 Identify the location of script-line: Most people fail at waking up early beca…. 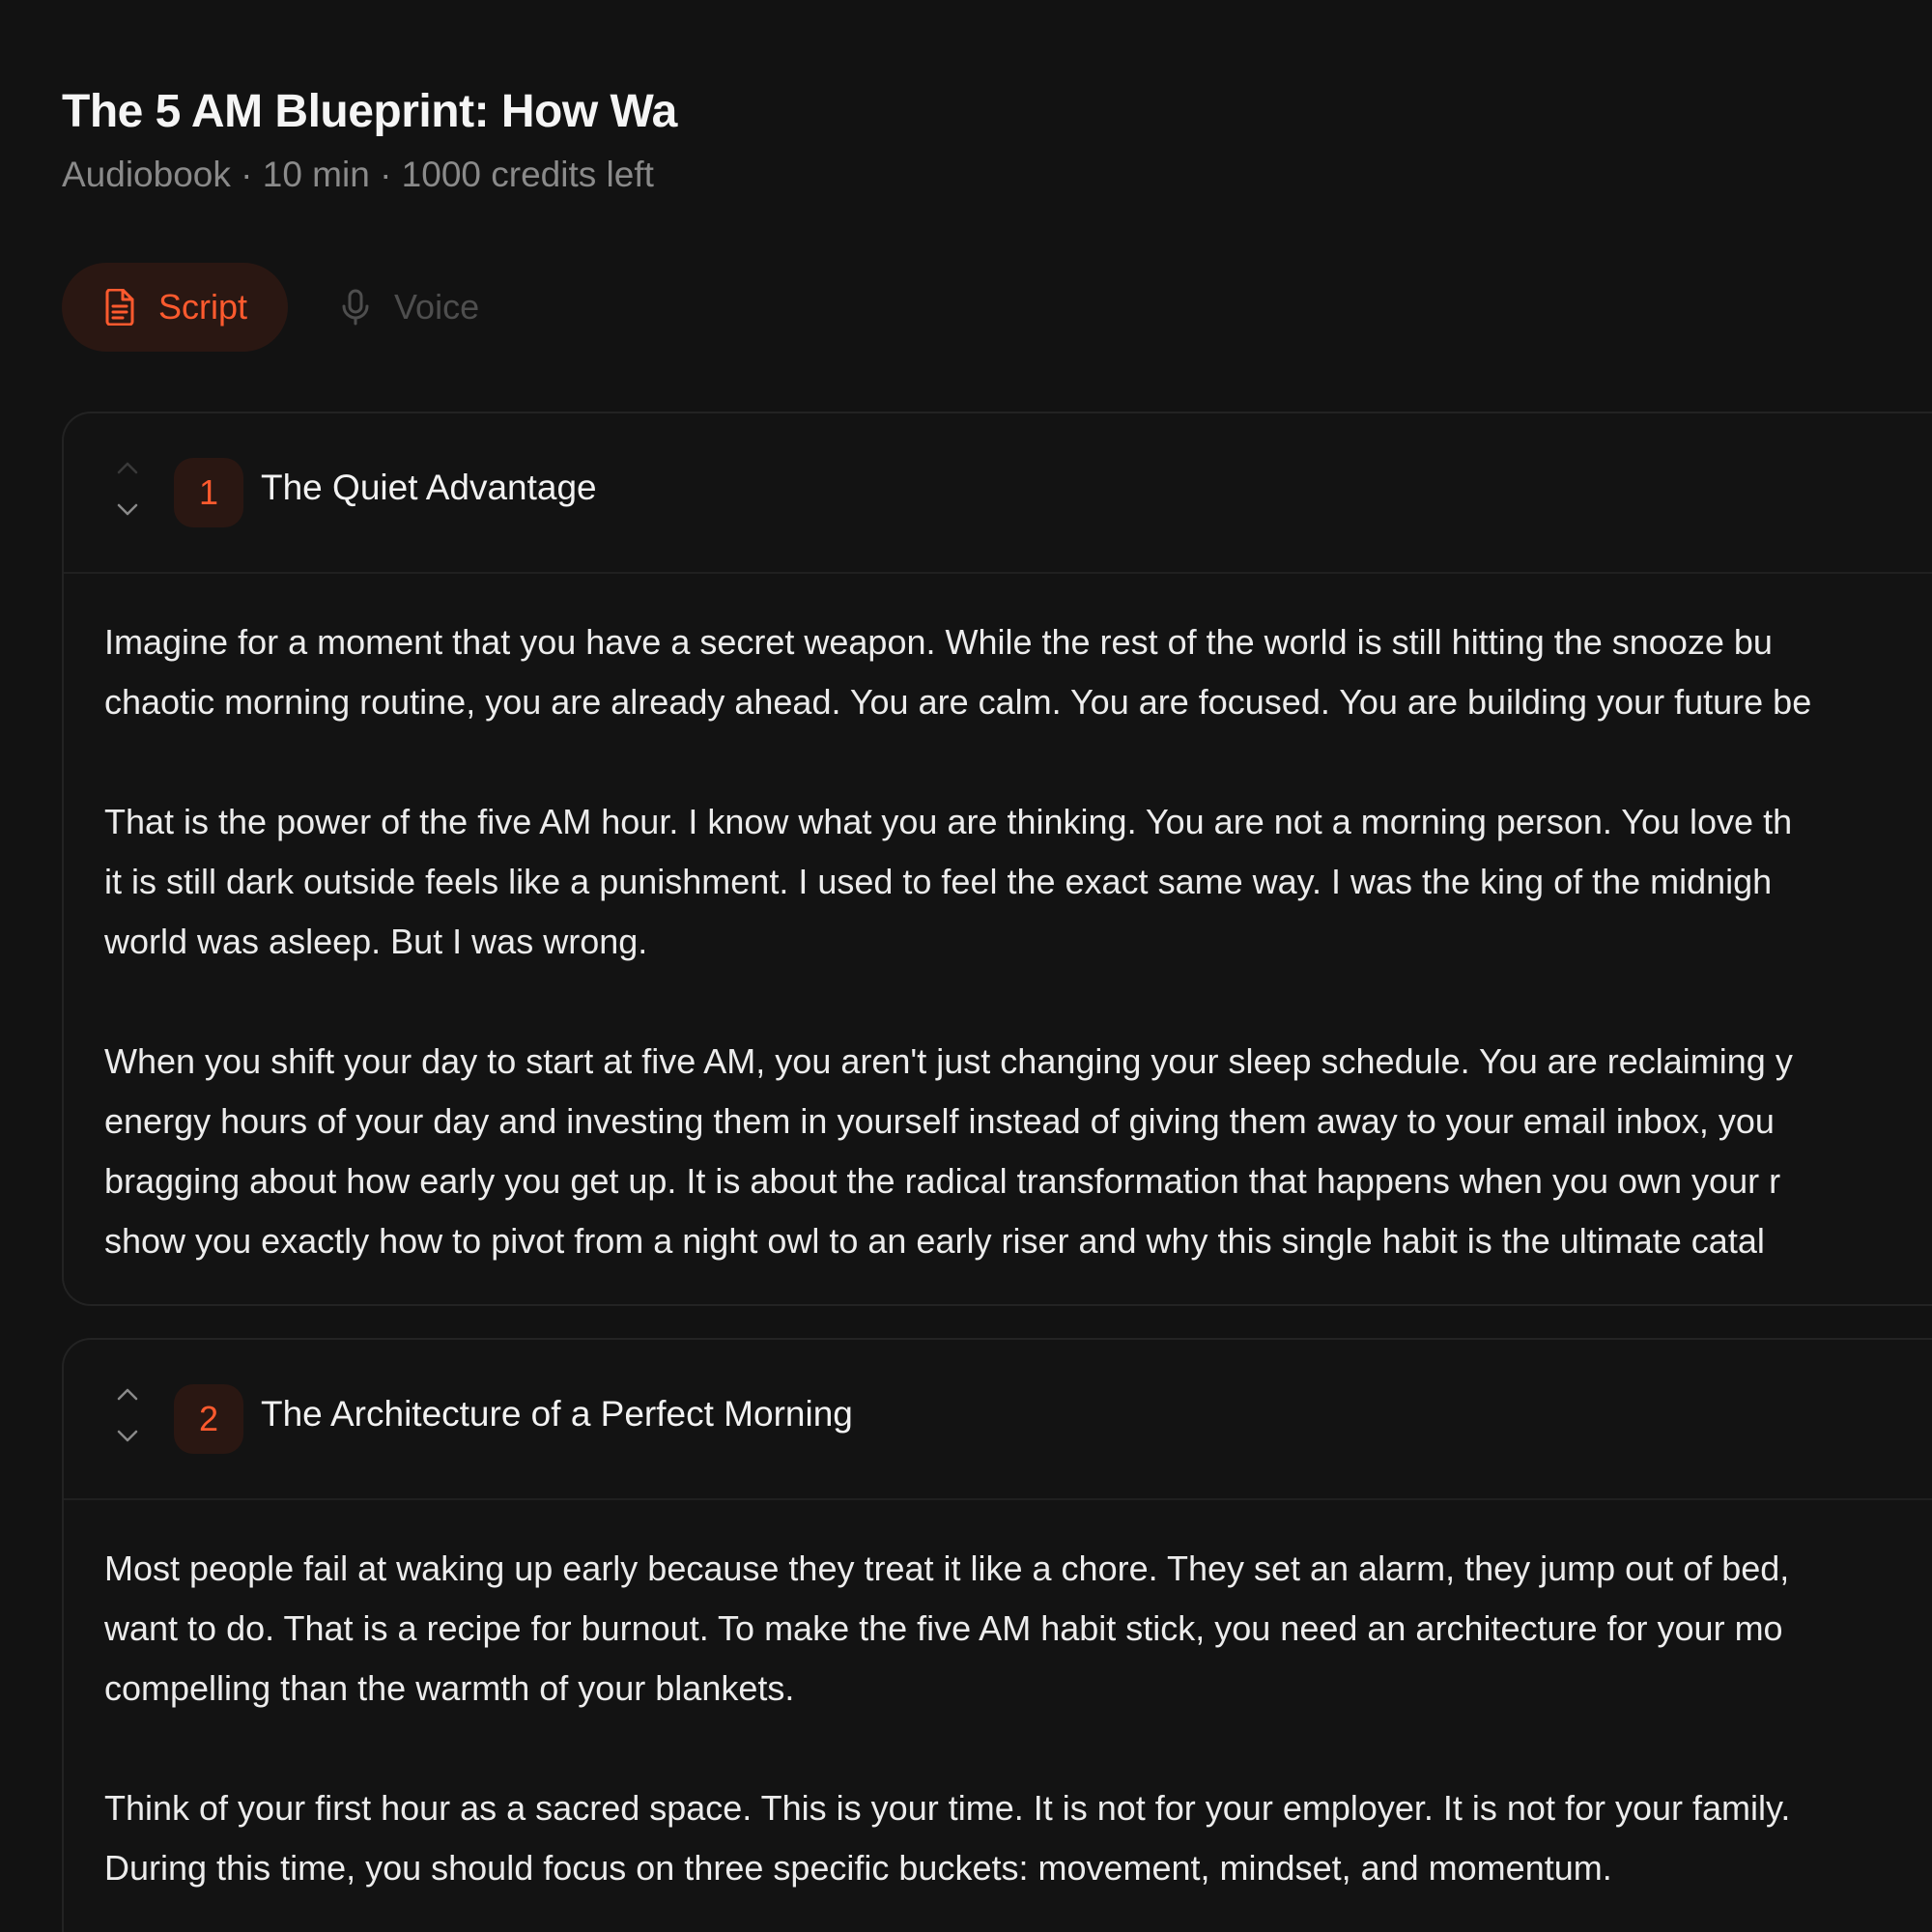
(947, 1568).